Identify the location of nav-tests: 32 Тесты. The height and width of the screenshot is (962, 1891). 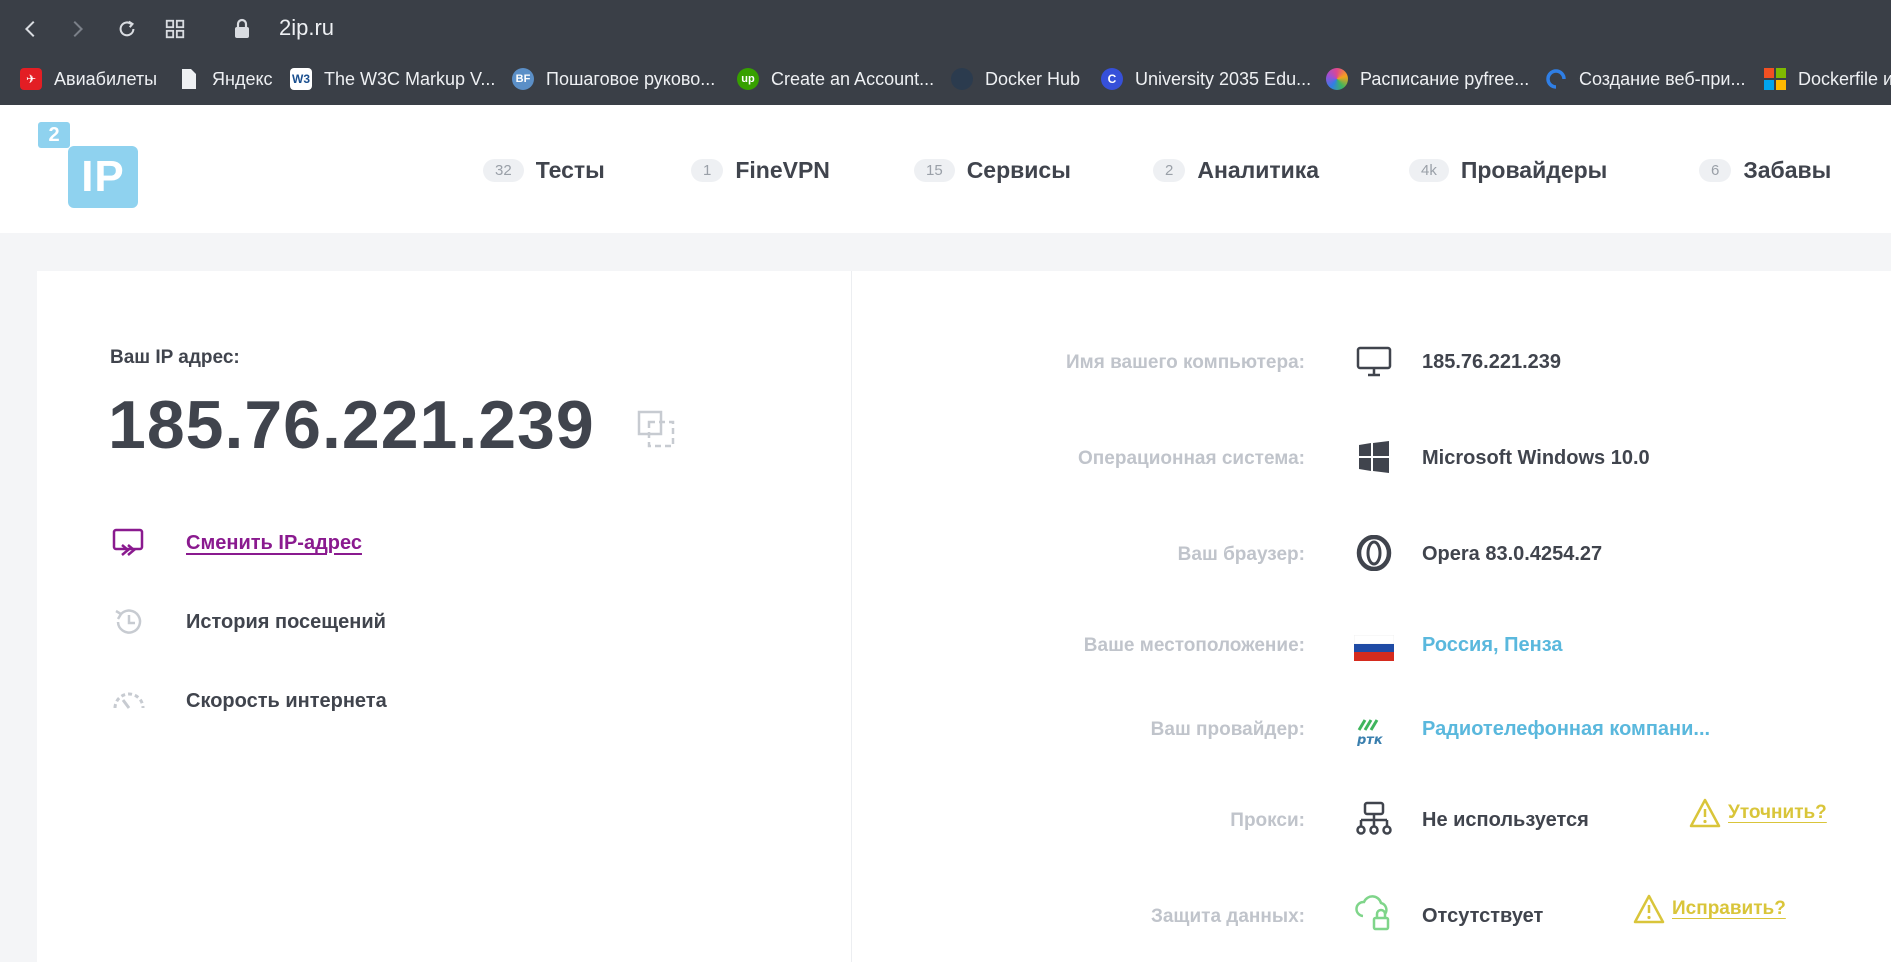
(544, 170).